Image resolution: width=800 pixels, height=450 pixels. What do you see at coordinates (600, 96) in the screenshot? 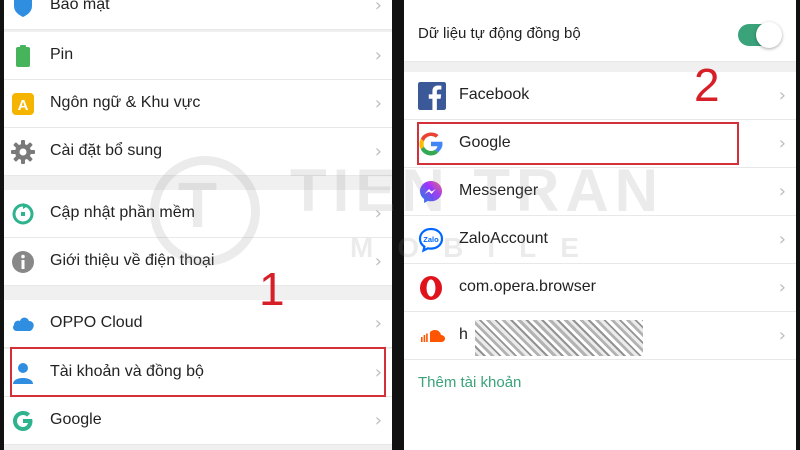
I see `account-item-facebook: Facebook ›` at bounding box center [600, 96].